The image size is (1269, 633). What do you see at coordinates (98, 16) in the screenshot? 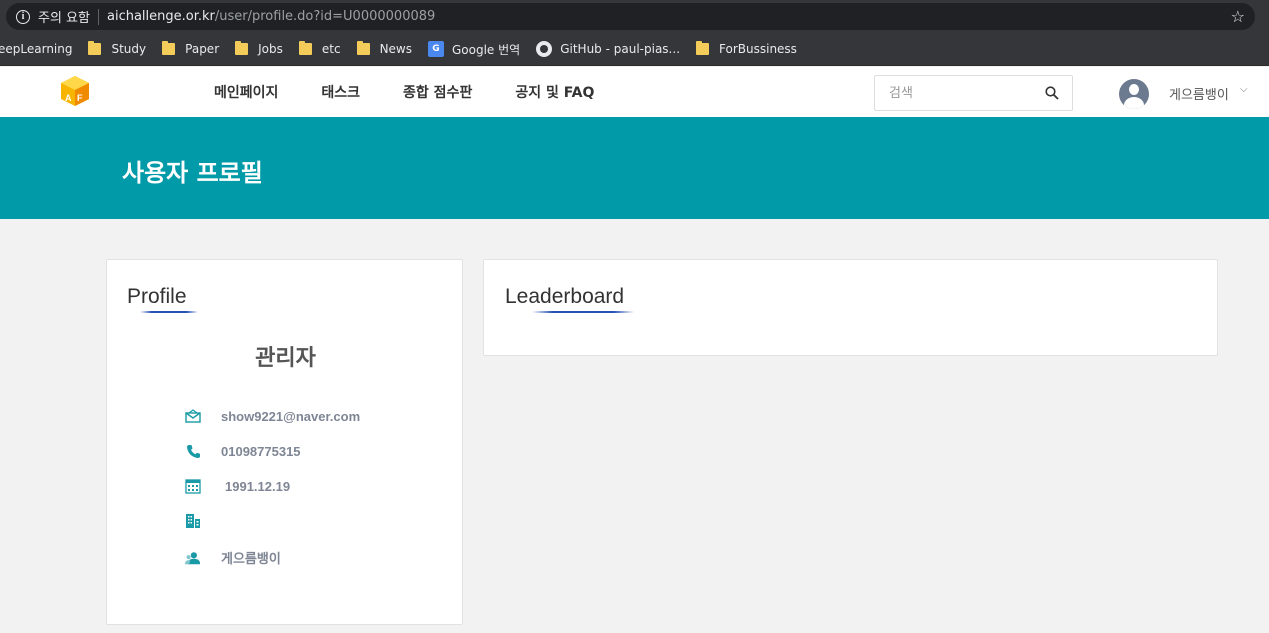
I see `divider` at bounding box center [98, 16].